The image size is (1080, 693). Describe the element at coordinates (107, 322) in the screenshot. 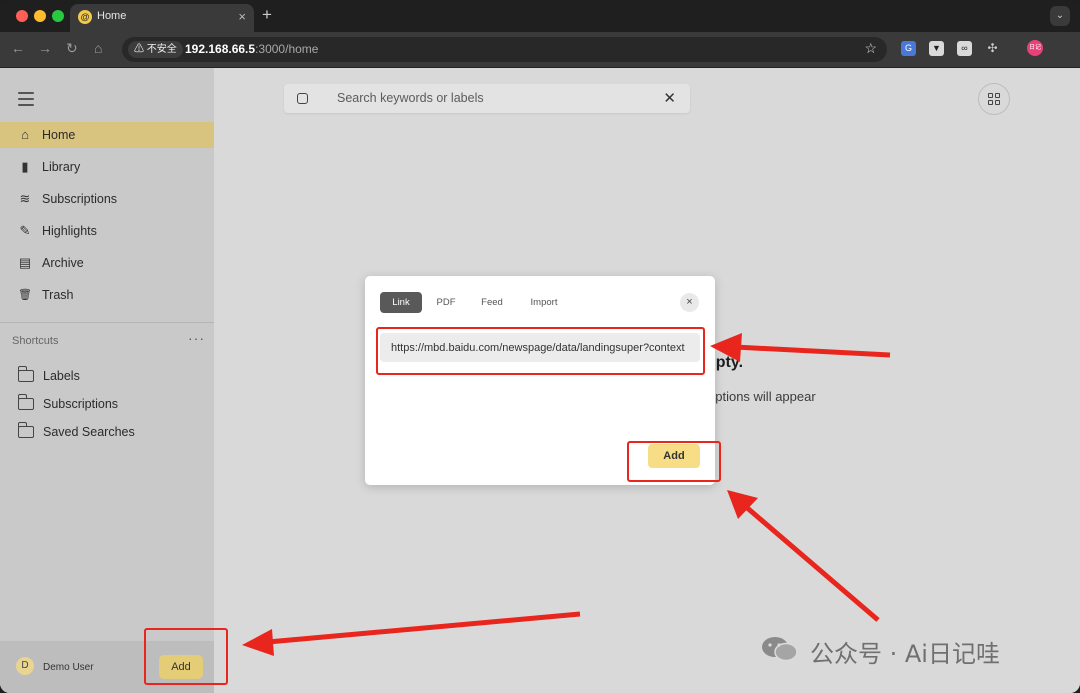

I see `sidebar-divider` at that location.